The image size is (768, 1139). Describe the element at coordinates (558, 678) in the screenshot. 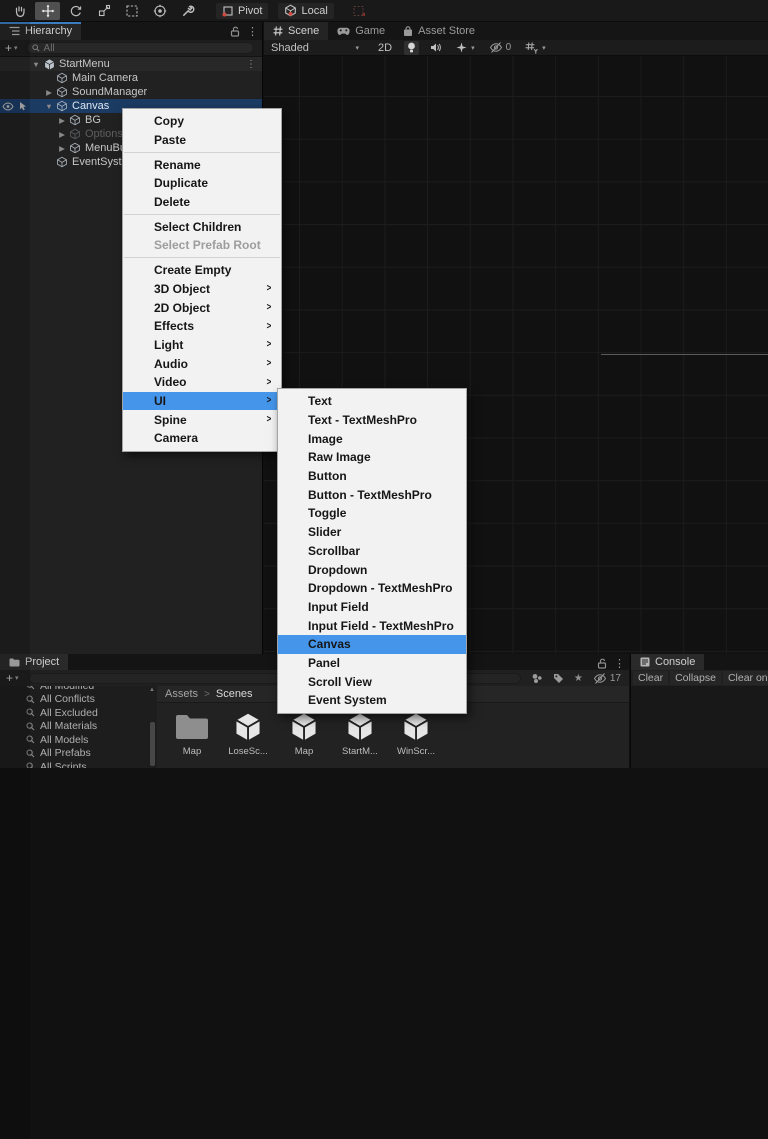

I see `search-by-label-tag-icon` at that location.